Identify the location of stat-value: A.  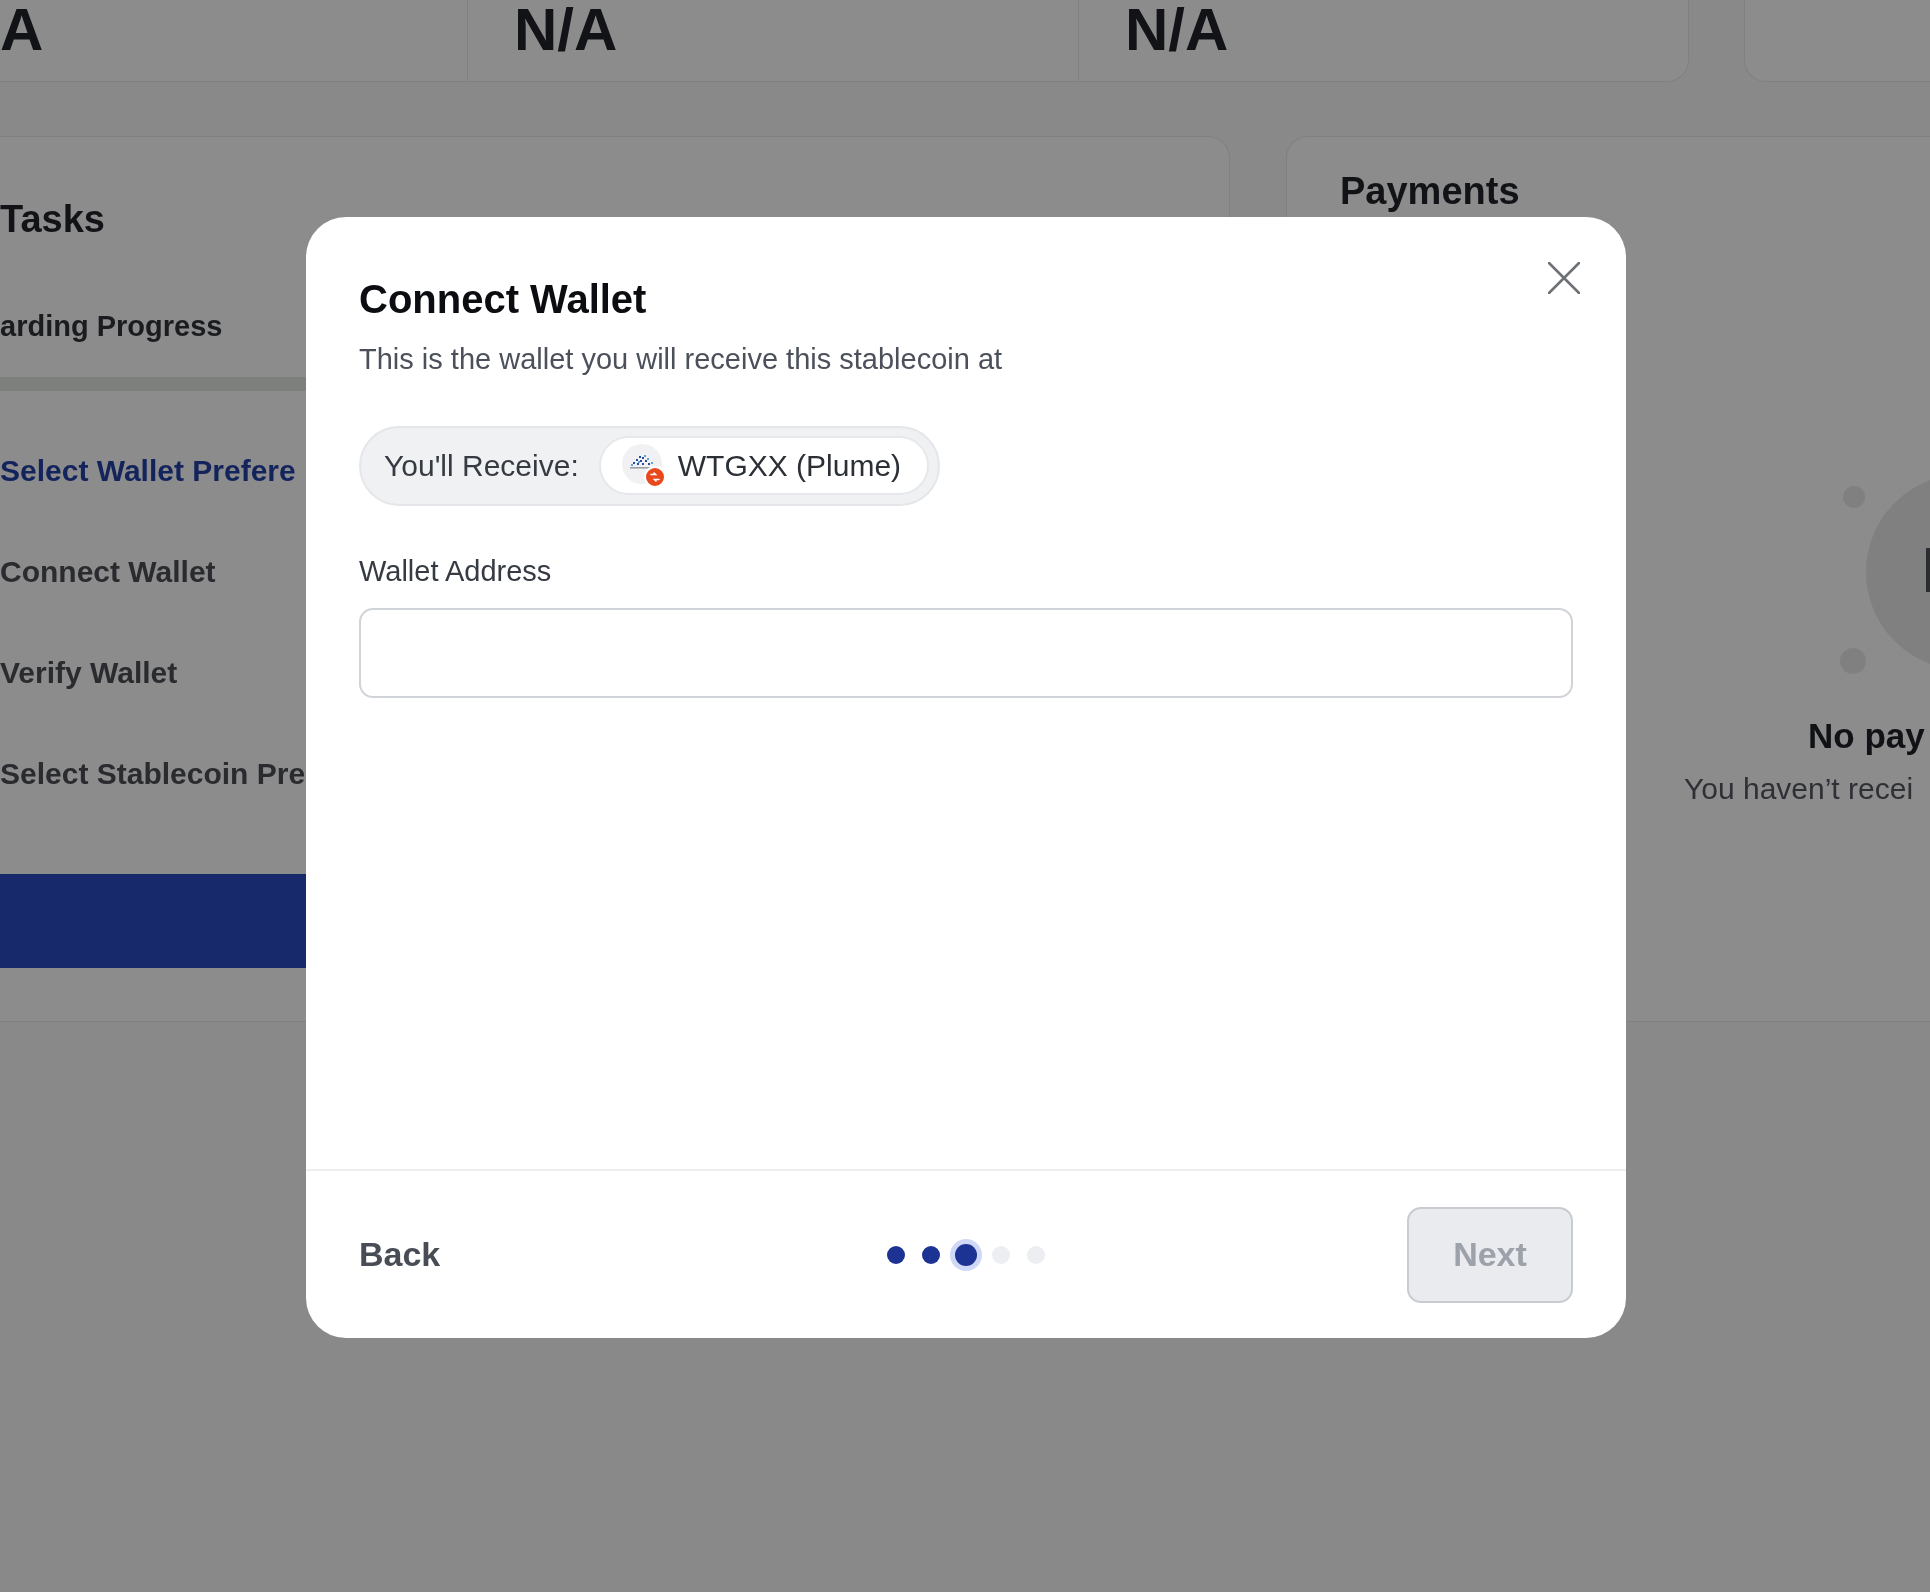
(22, 30).